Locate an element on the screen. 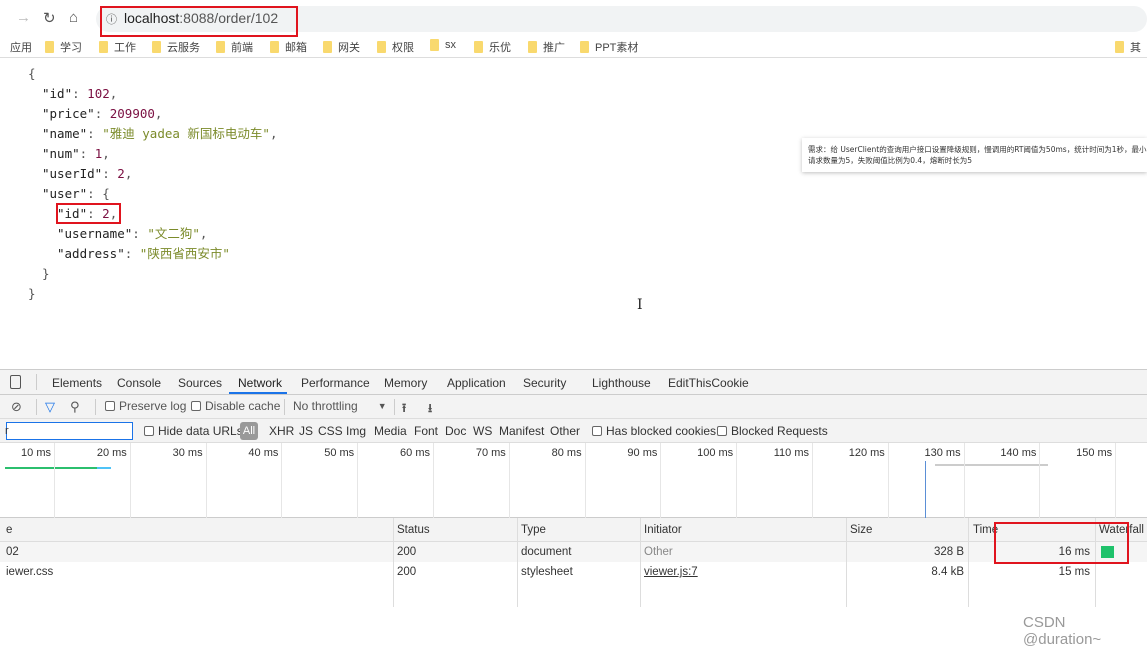 The width and height of the screenshot is (1147, 648). column-header-e: e is located at coordinates (9, 530).